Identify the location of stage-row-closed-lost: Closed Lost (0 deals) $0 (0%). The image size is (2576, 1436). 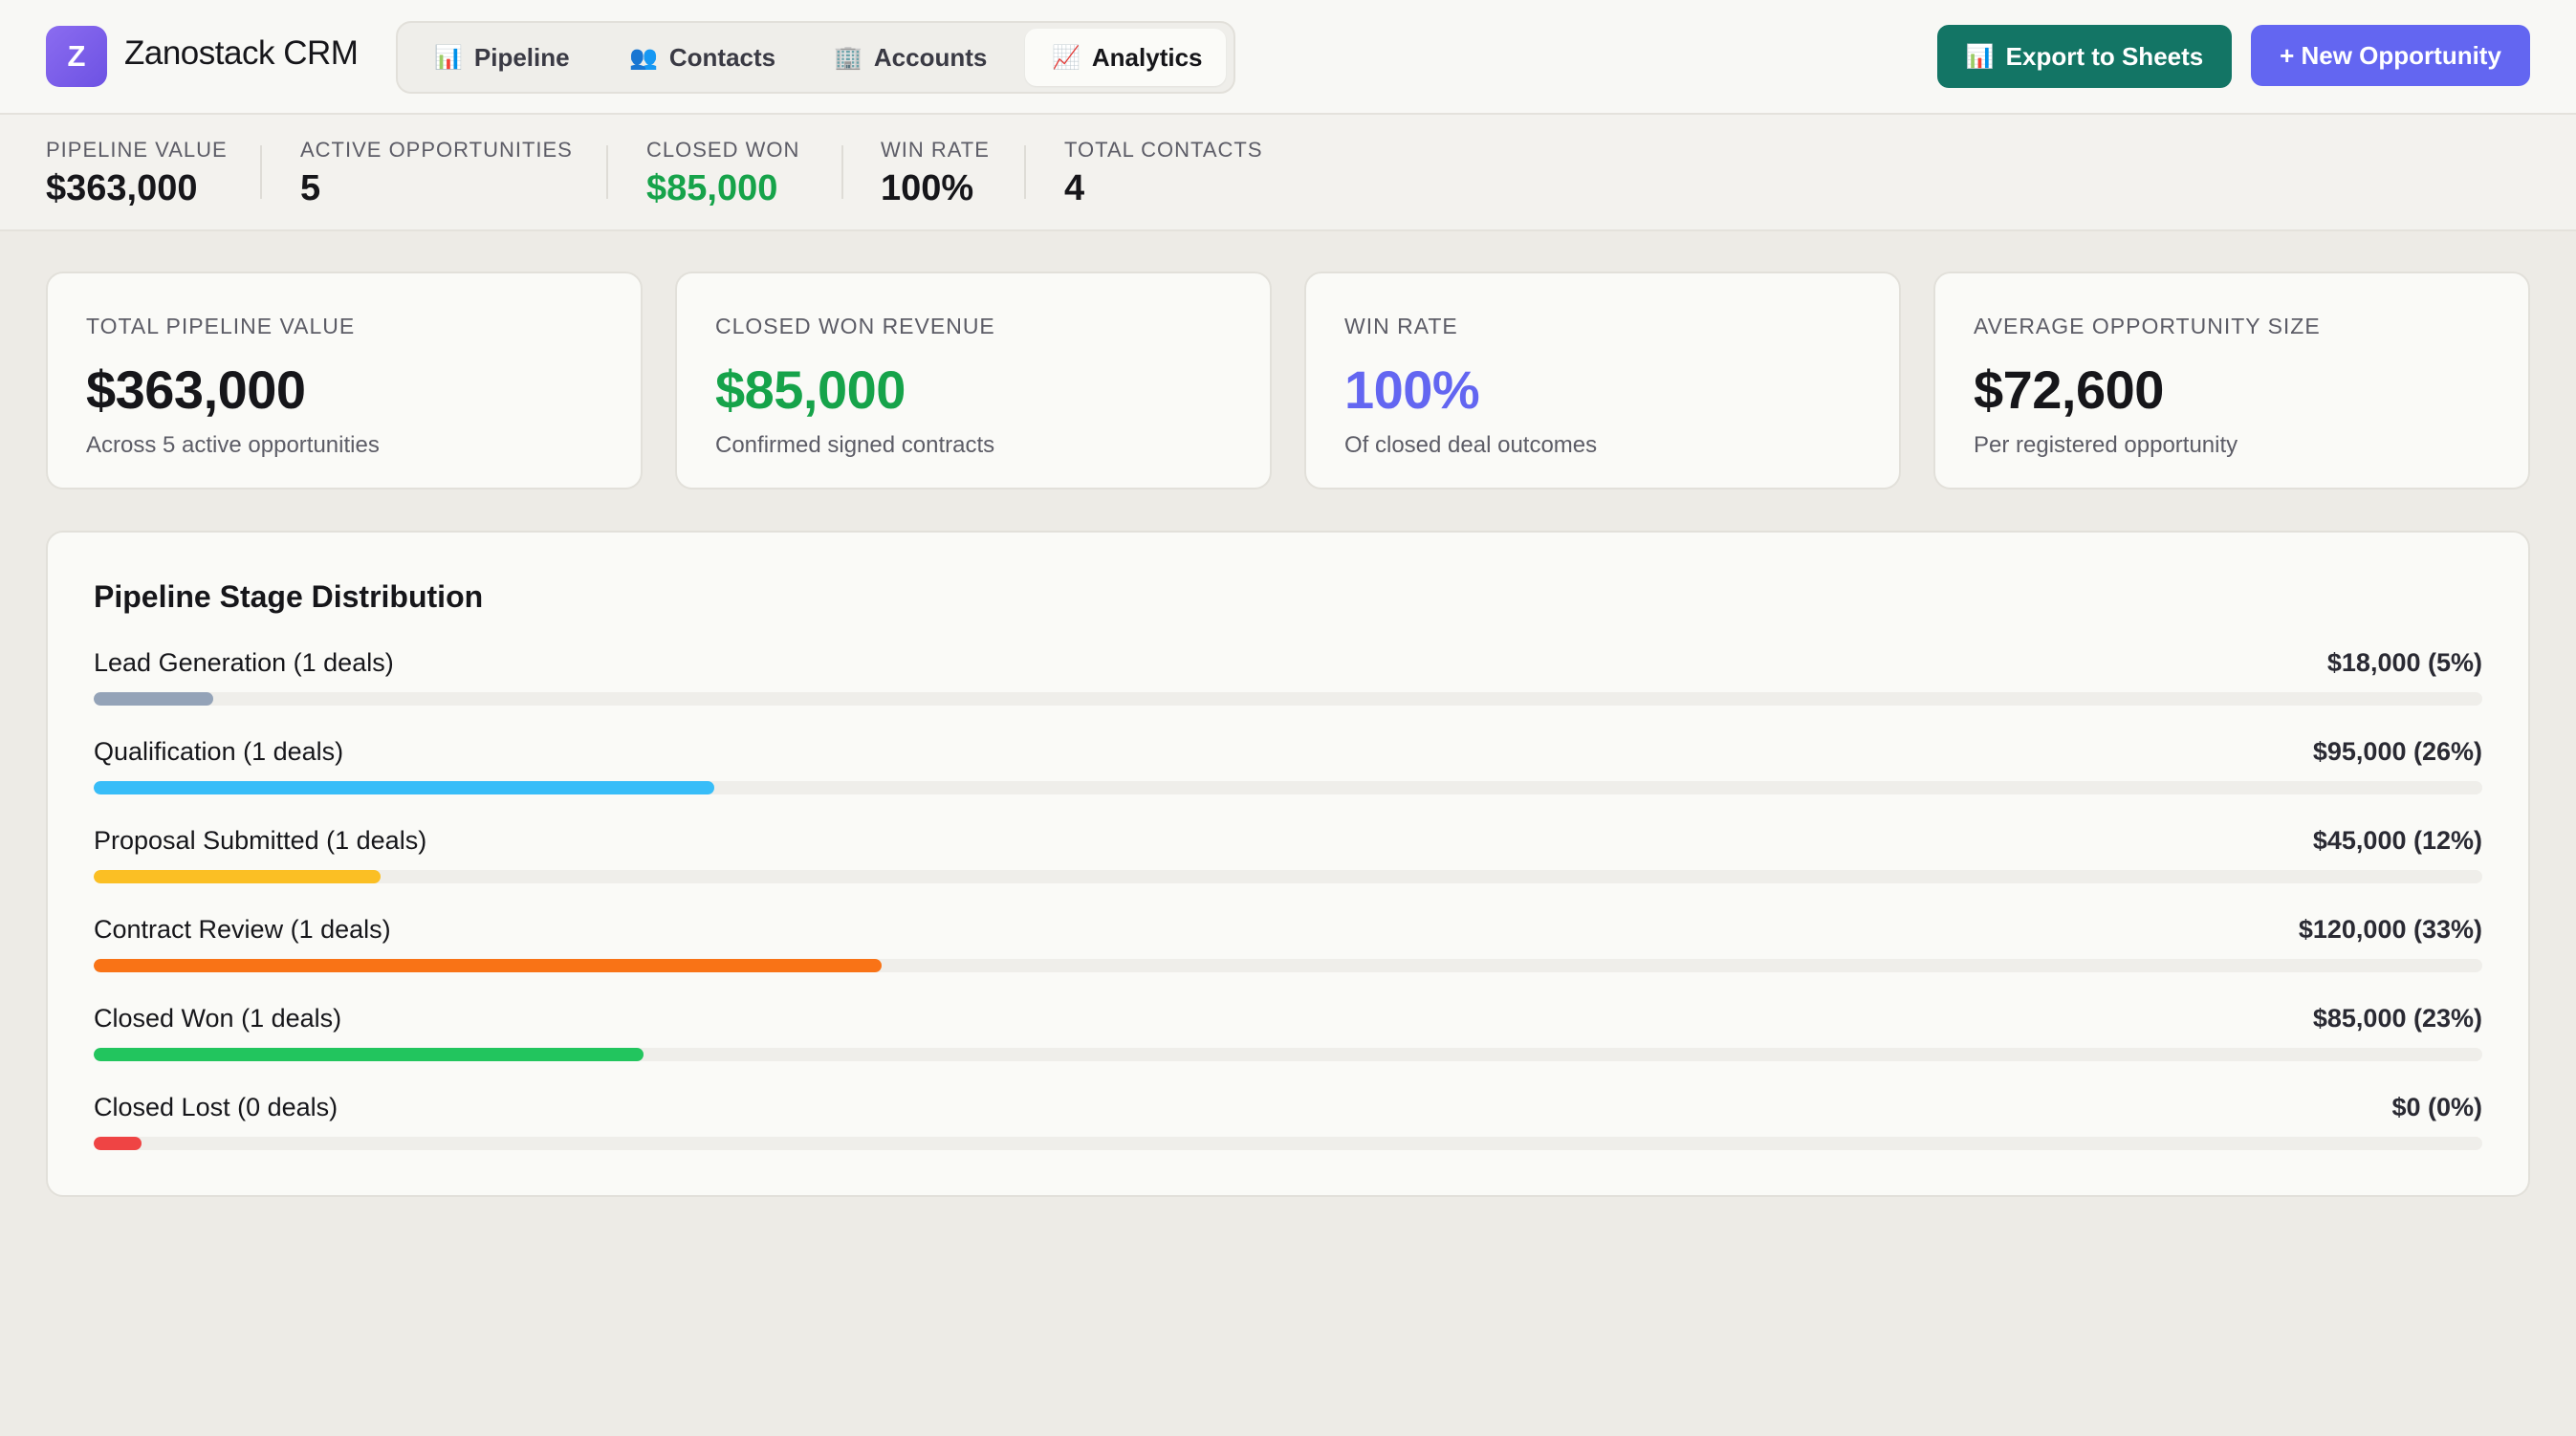
(1288, 1126).